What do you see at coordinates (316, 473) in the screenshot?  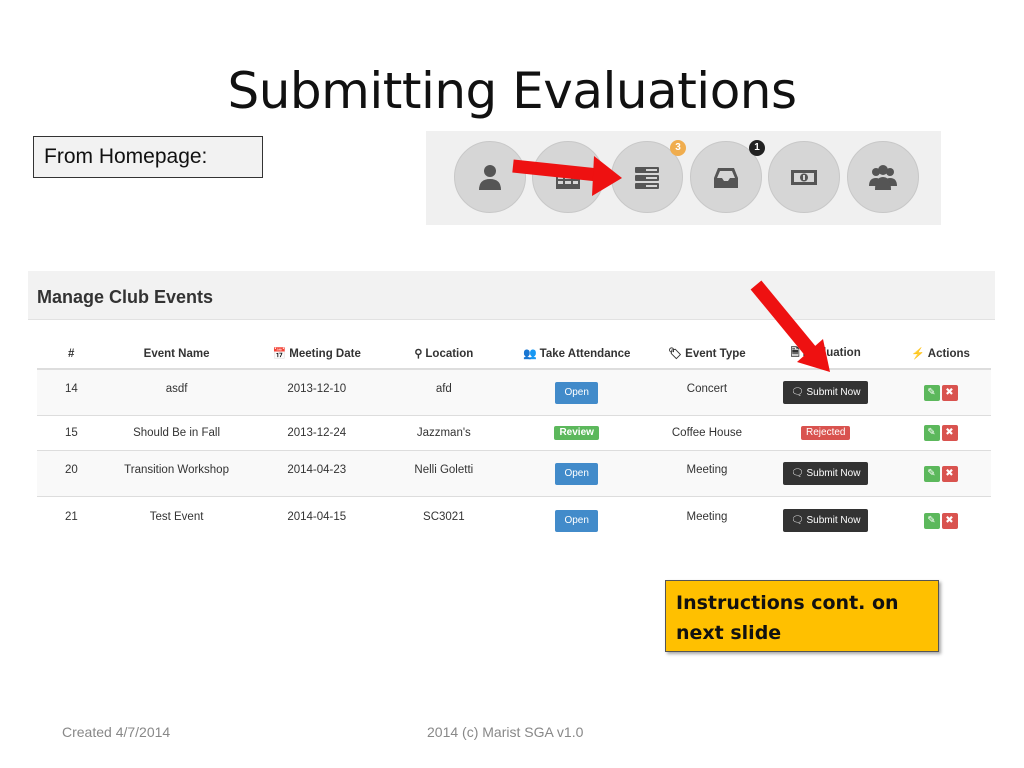 I see `event-date: 2014-04-23` at bounding box center [316, 473].